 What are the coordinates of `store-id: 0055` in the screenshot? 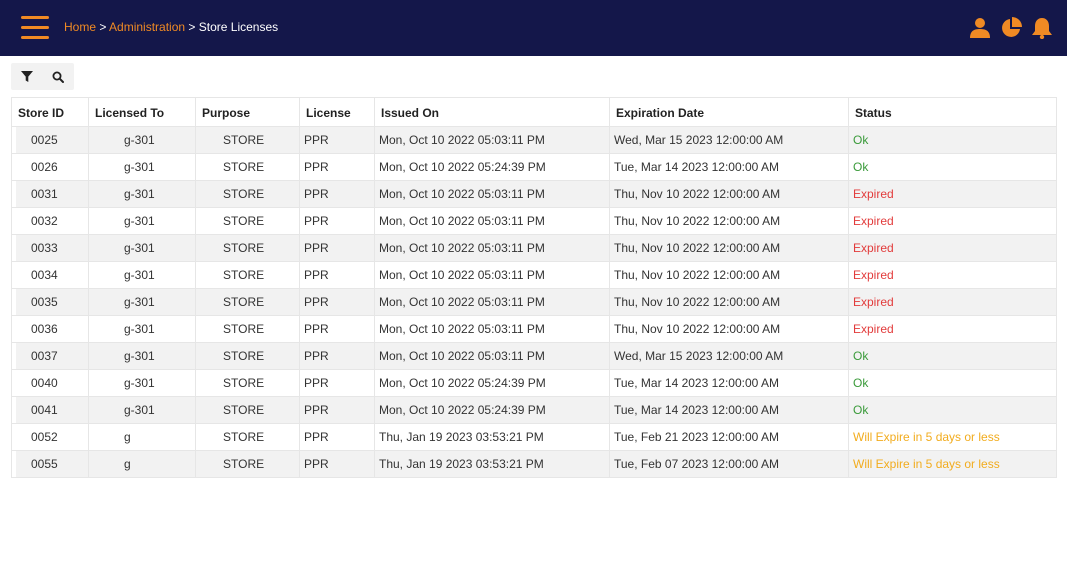 It's located at (50, 464).